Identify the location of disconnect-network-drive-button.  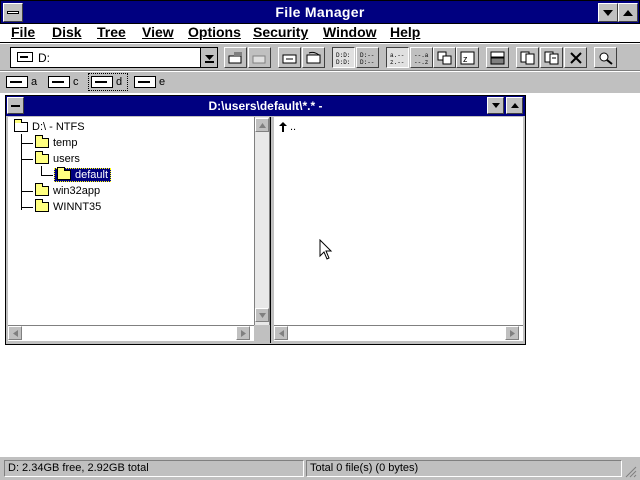
(259, 57).